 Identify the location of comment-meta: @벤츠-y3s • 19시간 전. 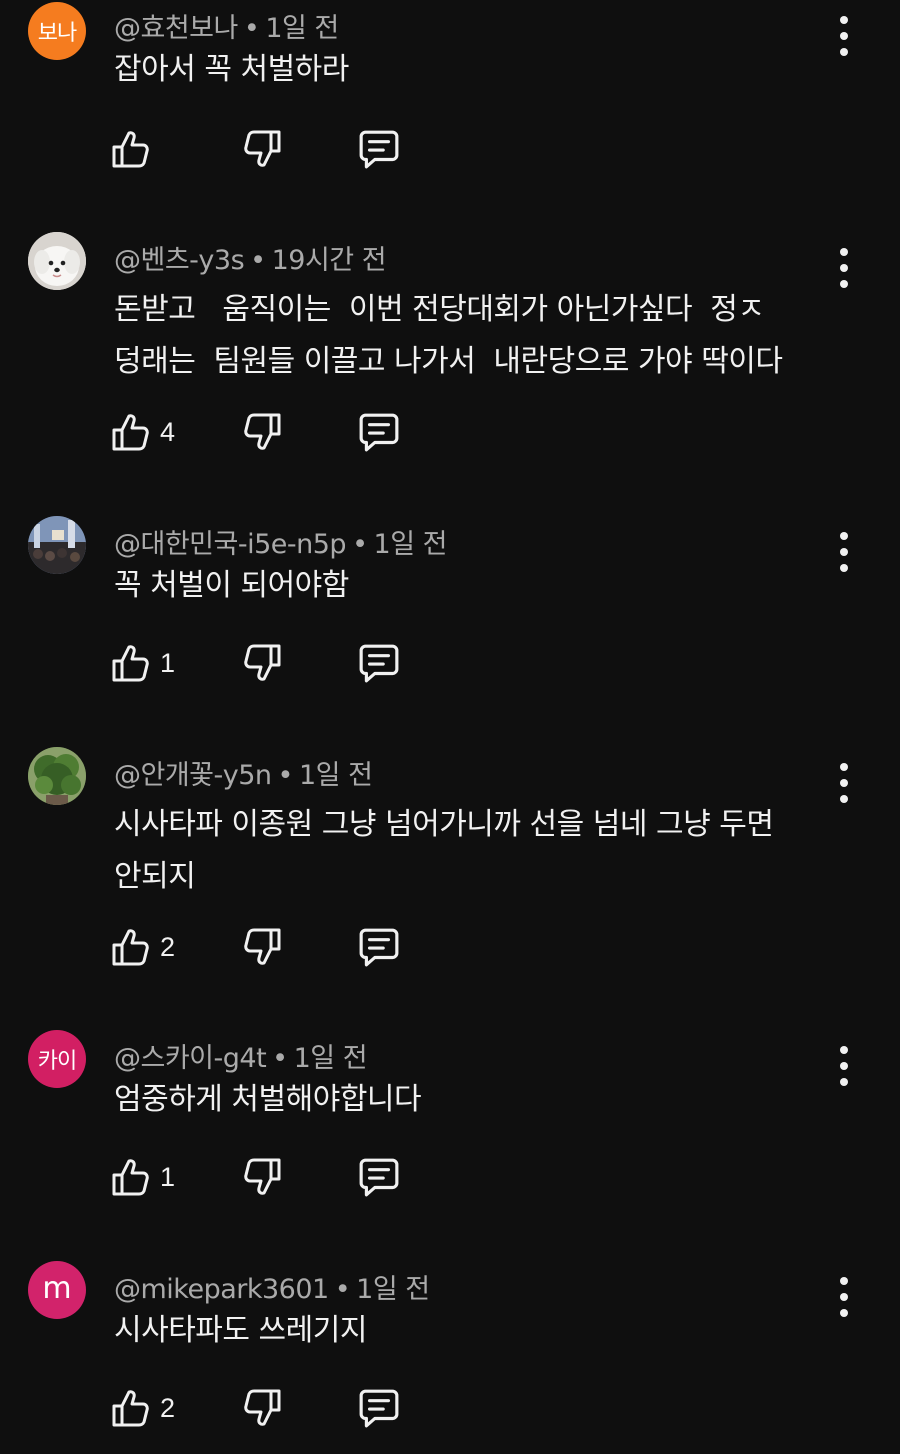
(250, 257).